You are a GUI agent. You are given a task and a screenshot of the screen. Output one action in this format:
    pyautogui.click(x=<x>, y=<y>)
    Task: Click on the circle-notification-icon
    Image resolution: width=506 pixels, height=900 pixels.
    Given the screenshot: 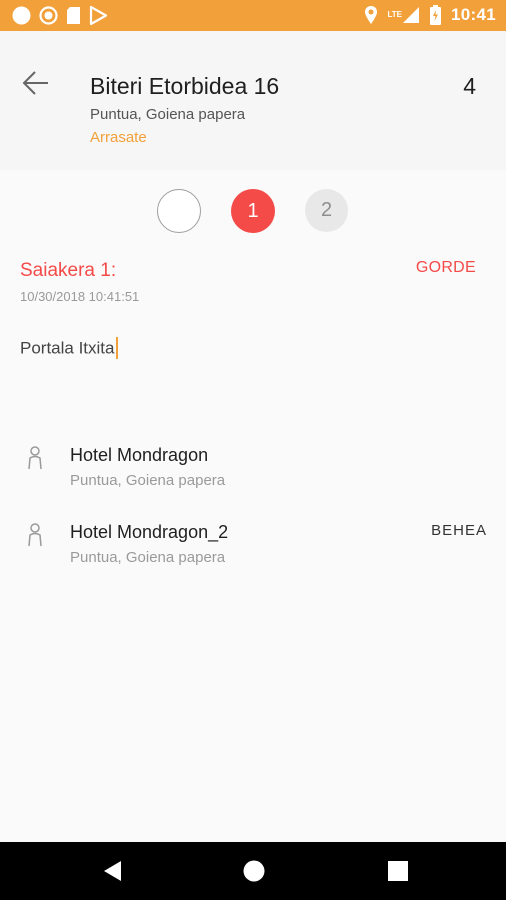 What is the action you would take?
    pyautogui.click(x=21, y=15)
    